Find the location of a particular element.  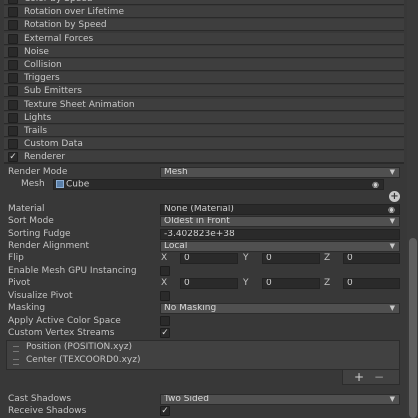

remove-stream-button: − is located at coordinates (379, 377).